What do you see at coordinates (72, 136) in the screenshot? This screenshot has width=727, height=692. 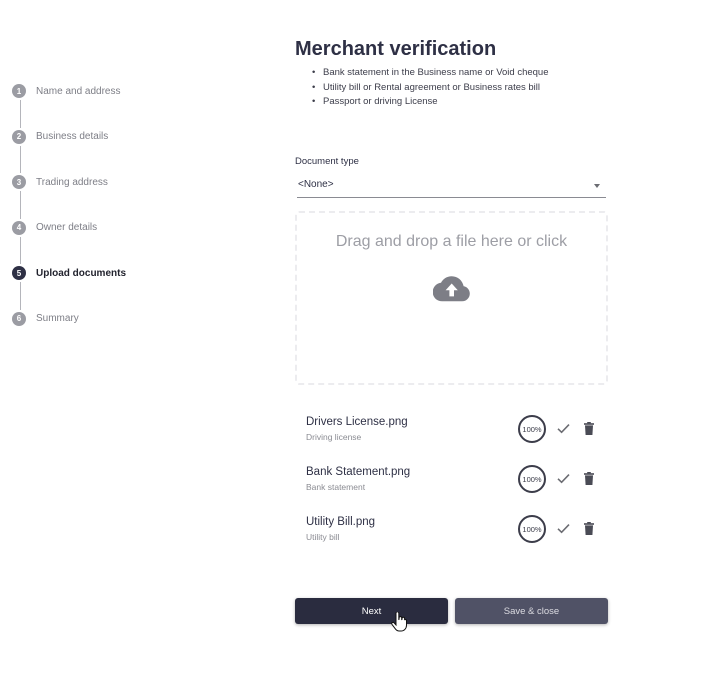 I see `step-label: Business details` at bounding box center [72, 136].